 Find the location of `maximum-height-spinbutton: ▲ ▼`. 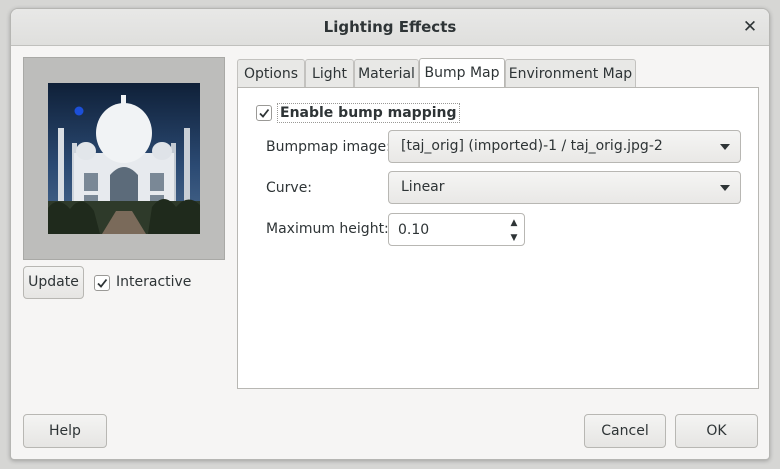

maximum-height-spinbutton: ▲ ▼ is located at coordinates (456, 229).